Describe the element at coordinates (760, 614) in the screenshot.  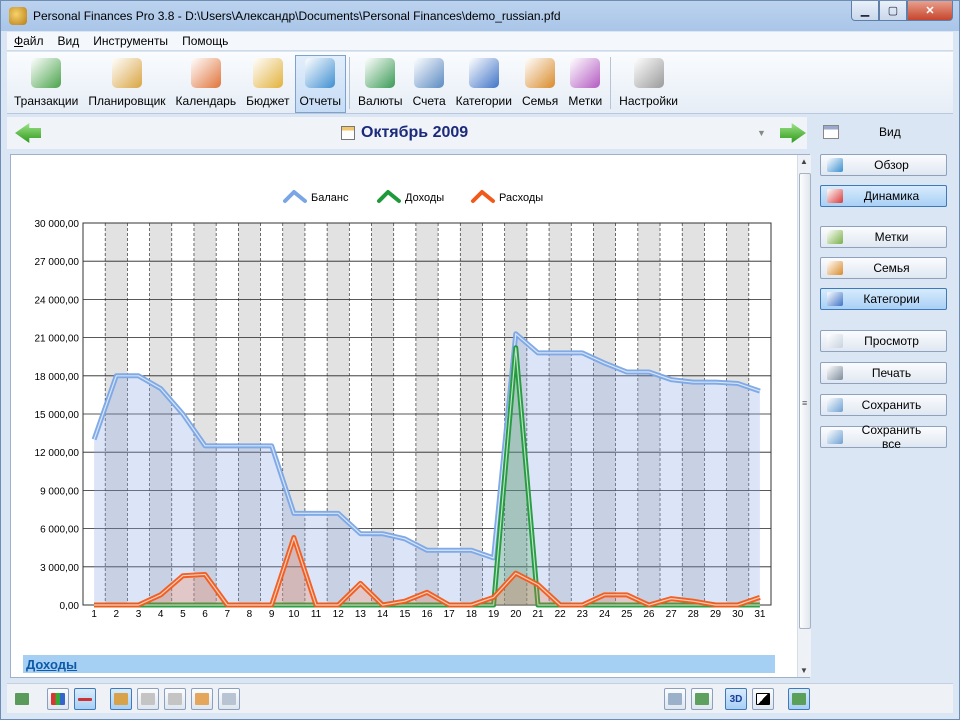
I see `x-tick-label: 31` at that location.